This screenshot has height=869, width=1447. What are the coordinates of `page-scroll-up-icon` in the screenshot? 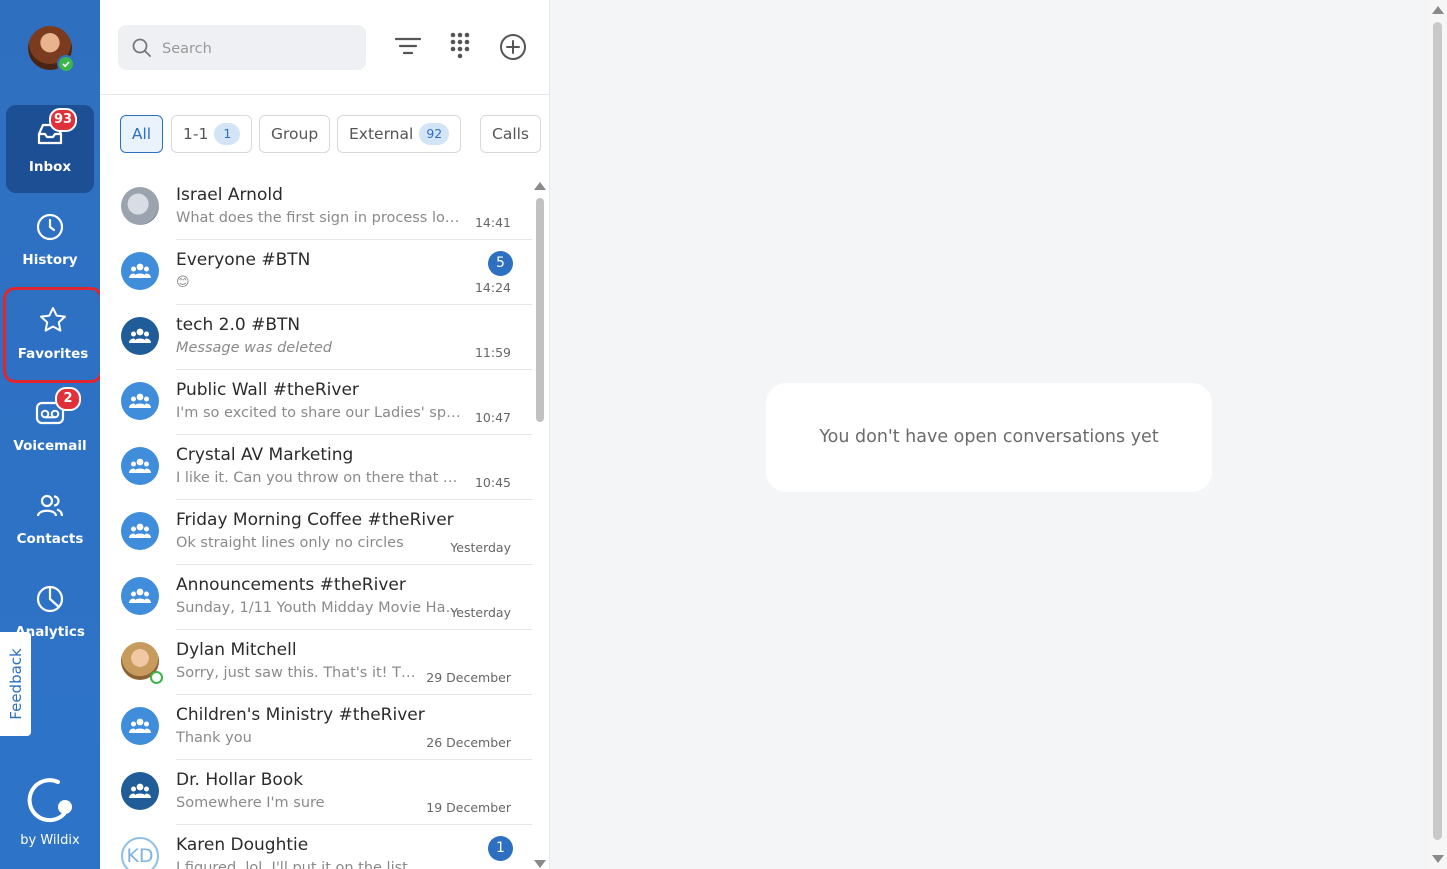 It's located at (1438, 10).